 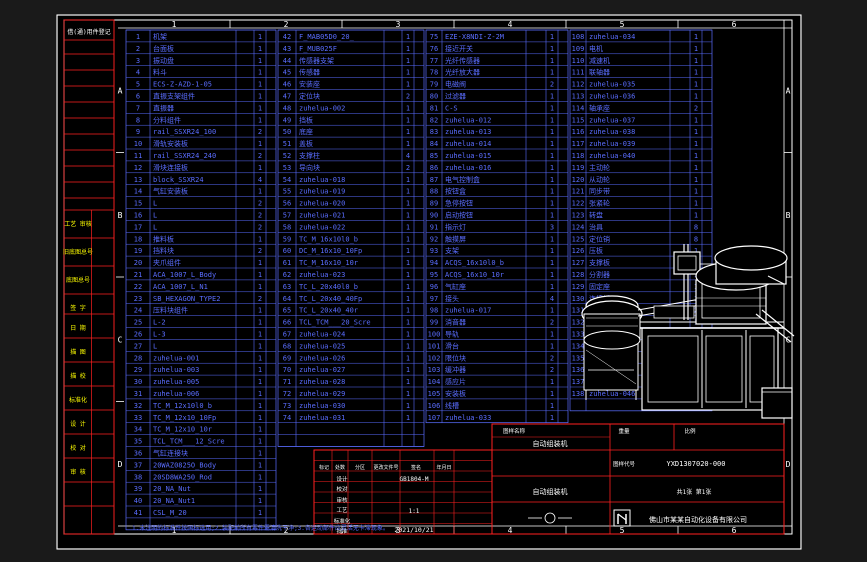 What do you see at coordinates (160, 72) in the screenshot?
I see `bom-item-name: 料斗` at bounding box center [160, 72].